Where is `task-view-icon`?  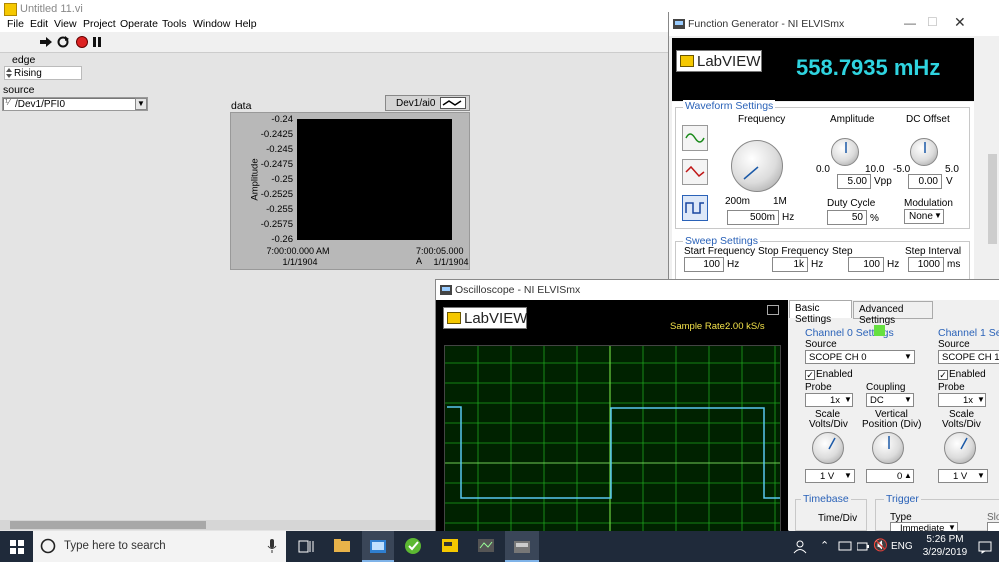 task-view-icon is located at coordinates (306, 546).